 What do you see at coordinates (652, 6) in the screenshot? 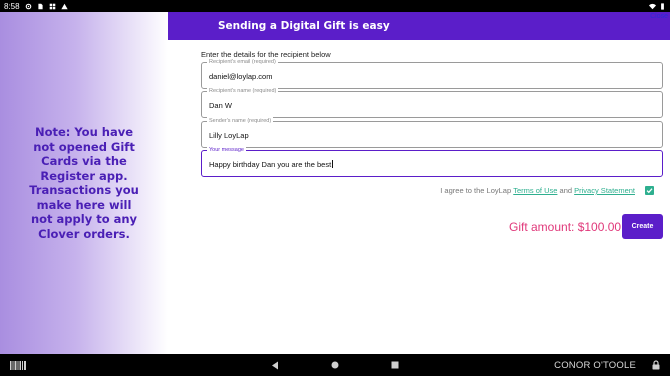
I see `wifi-icon` at bounding box center [652, 6].